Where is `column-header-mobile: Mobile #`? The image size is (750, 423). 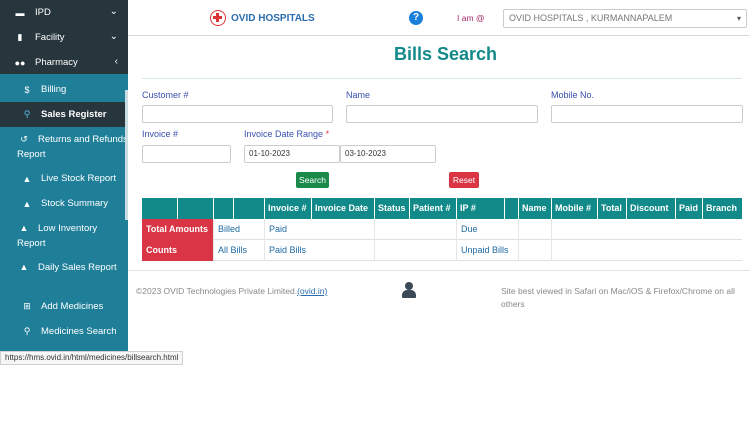 column-header-mobile: Mobile # is located at coordinates (575, 208).